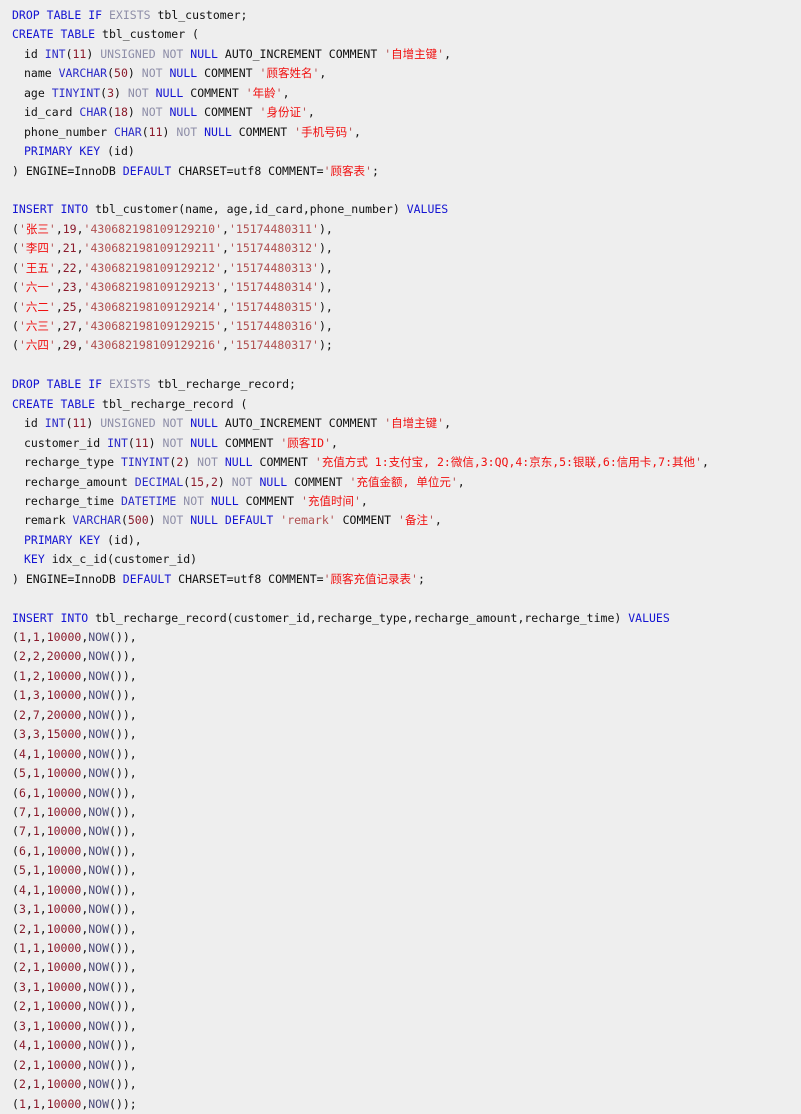 Image resolution: width=801 pixels, height=1114 pixels. Describe the element at coordinates (22, 753) in the screenshot. I see `token-num: 4` at that location.